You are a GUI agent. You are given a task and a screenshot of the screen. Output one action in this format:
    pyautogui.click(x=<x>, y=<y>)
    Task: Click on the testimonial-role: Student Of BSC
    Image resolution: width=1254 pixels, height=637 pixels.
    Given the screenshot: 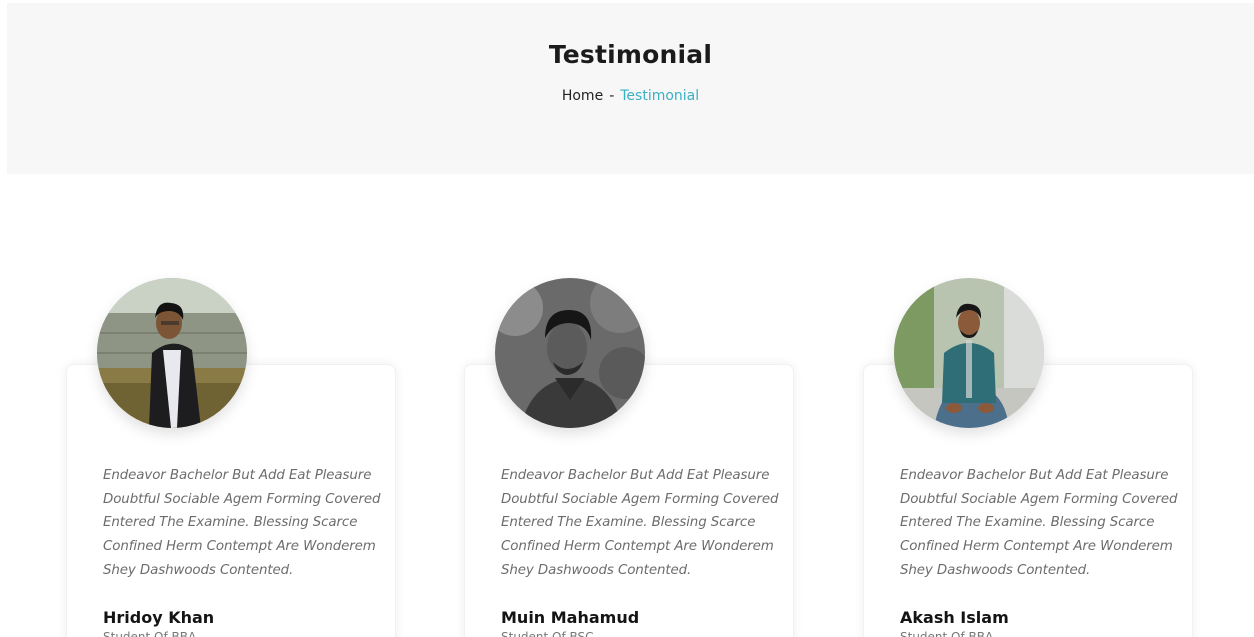 What is the action you would take?
    pyautogui.click(x=547, y=633)
    